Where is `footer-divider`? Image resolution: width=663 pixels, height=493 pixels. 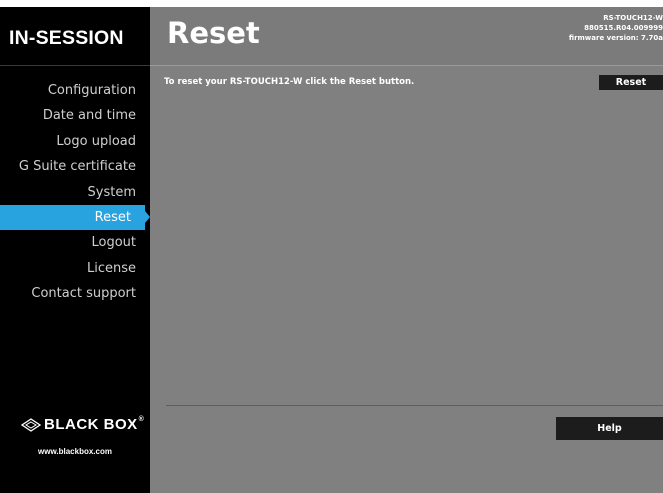
footer-divider is located at coordinates (414, 405).